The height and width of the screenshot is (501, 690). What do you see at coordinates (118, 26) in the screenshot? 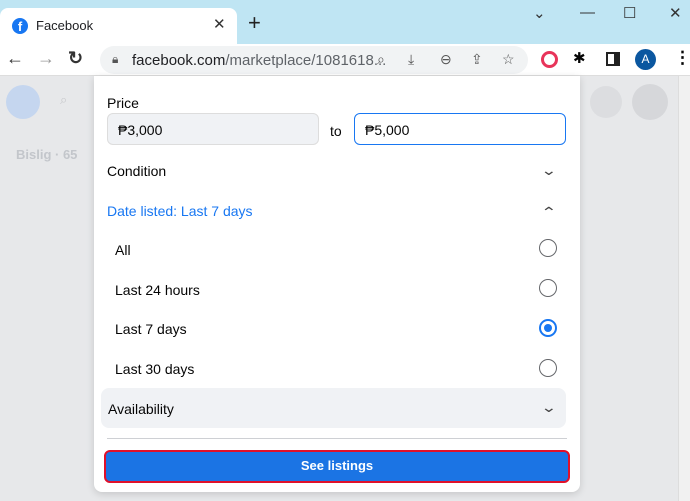
I see `tab-facebook: f Facebook ✕` at bounding box center [118, 26].